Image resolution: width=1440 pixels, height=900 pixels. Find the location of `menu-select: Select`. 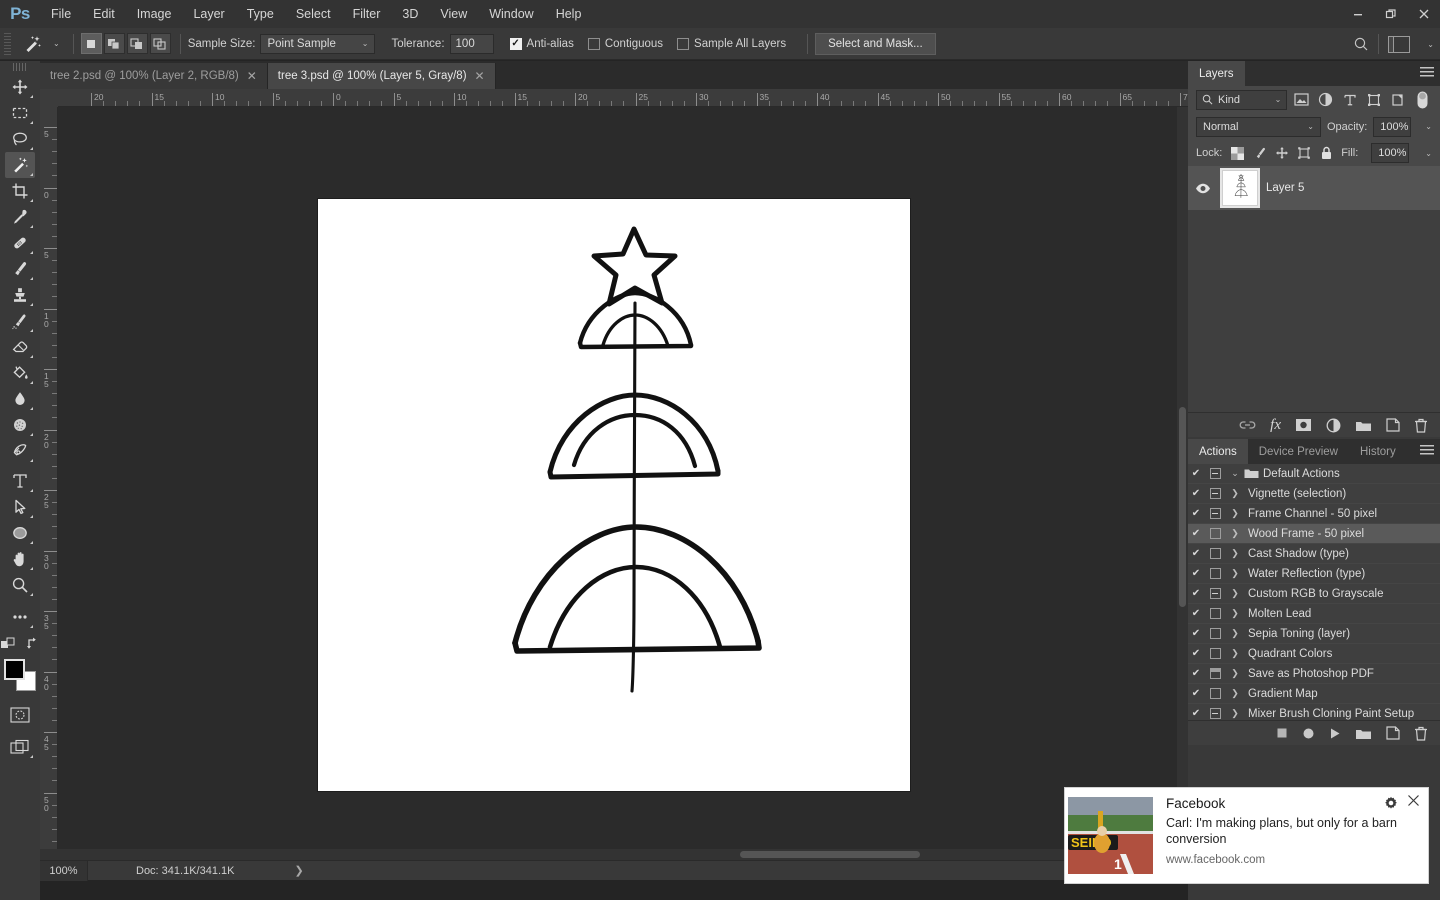

menu-select: Select is located at coordinates (313, 14).